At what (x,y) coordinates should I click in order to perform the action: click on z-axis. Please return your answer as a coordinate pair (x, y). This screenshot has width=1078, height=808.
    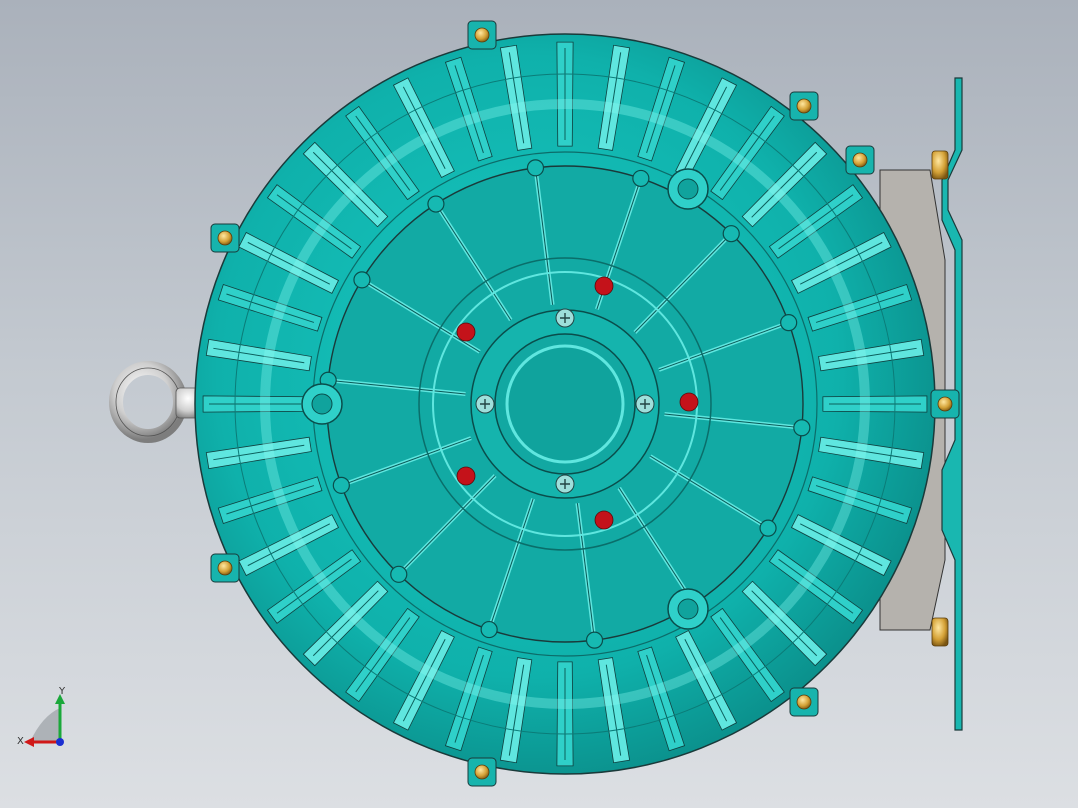
    Looking at the image, I should click on (60, 742).